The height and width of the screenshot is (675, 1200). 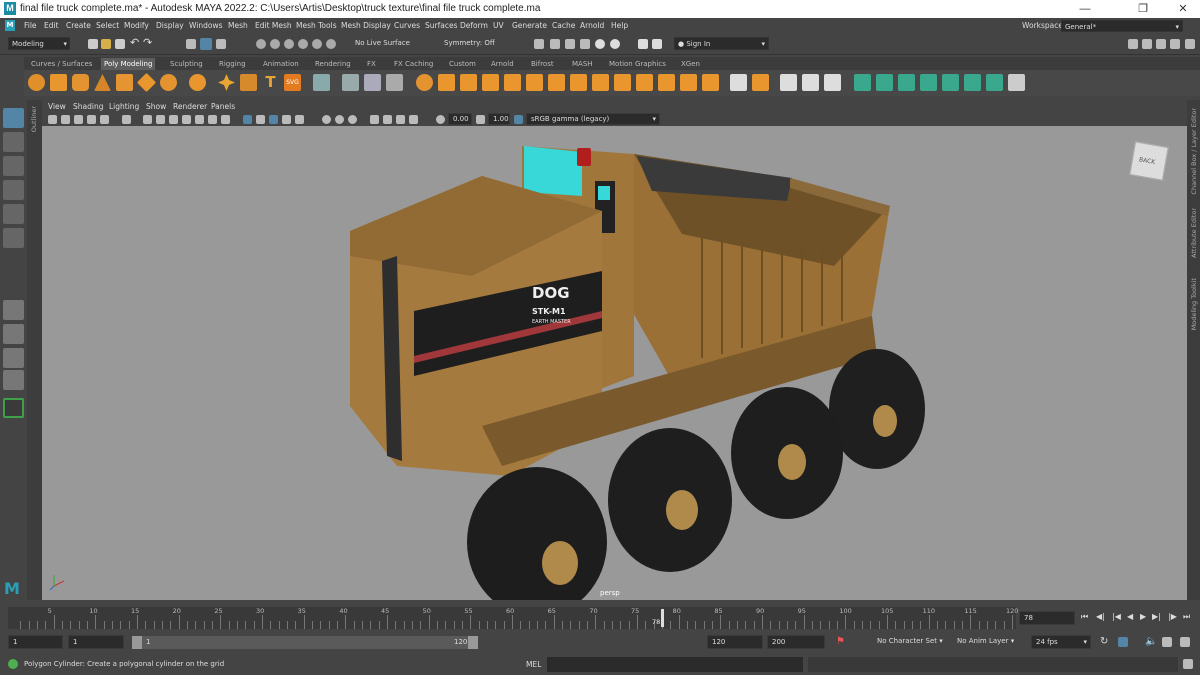 I want to click on menu-uv: UV, so click(x=498, y=25).